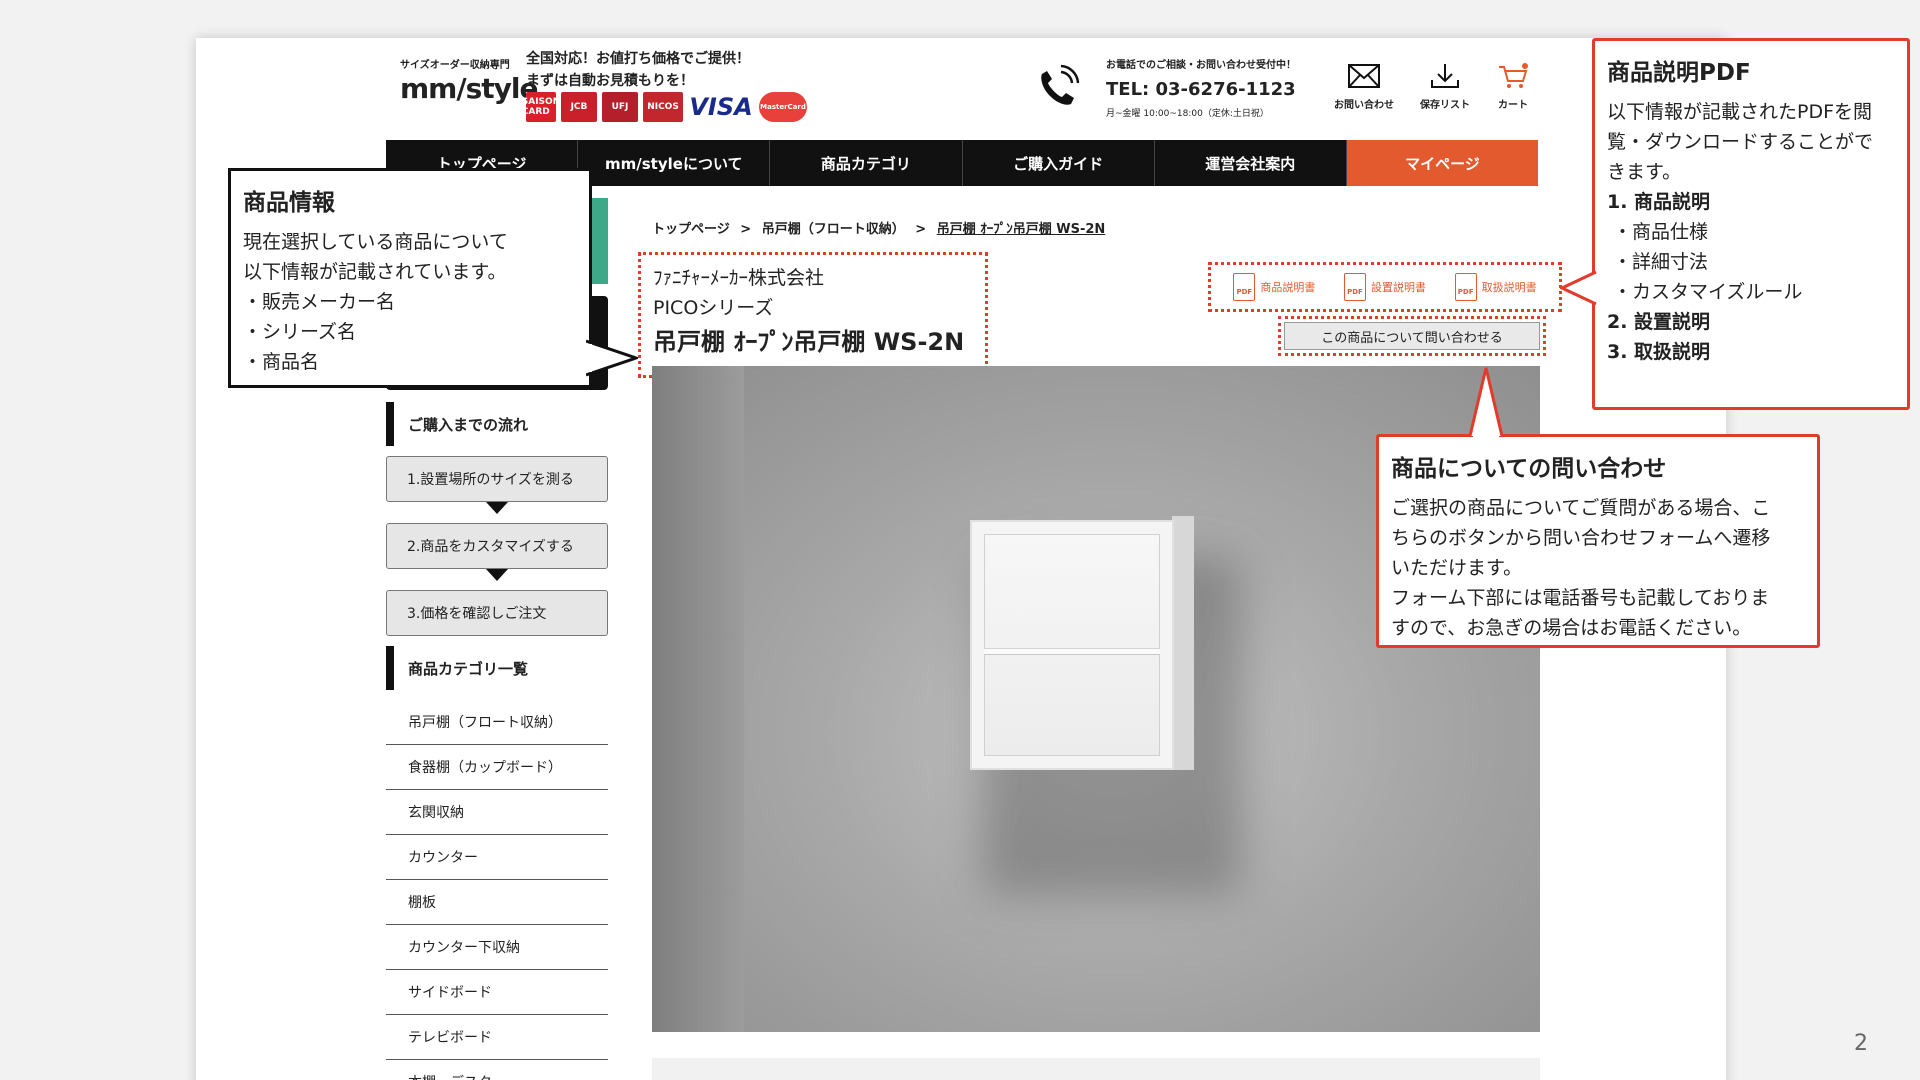 The width and height of the screenshot is (1920, 1080). Describe the element at coordinates (497, 479) in the screenshot. I see `flow-step-1: 1.設置場所のサイズを測る` at that location.